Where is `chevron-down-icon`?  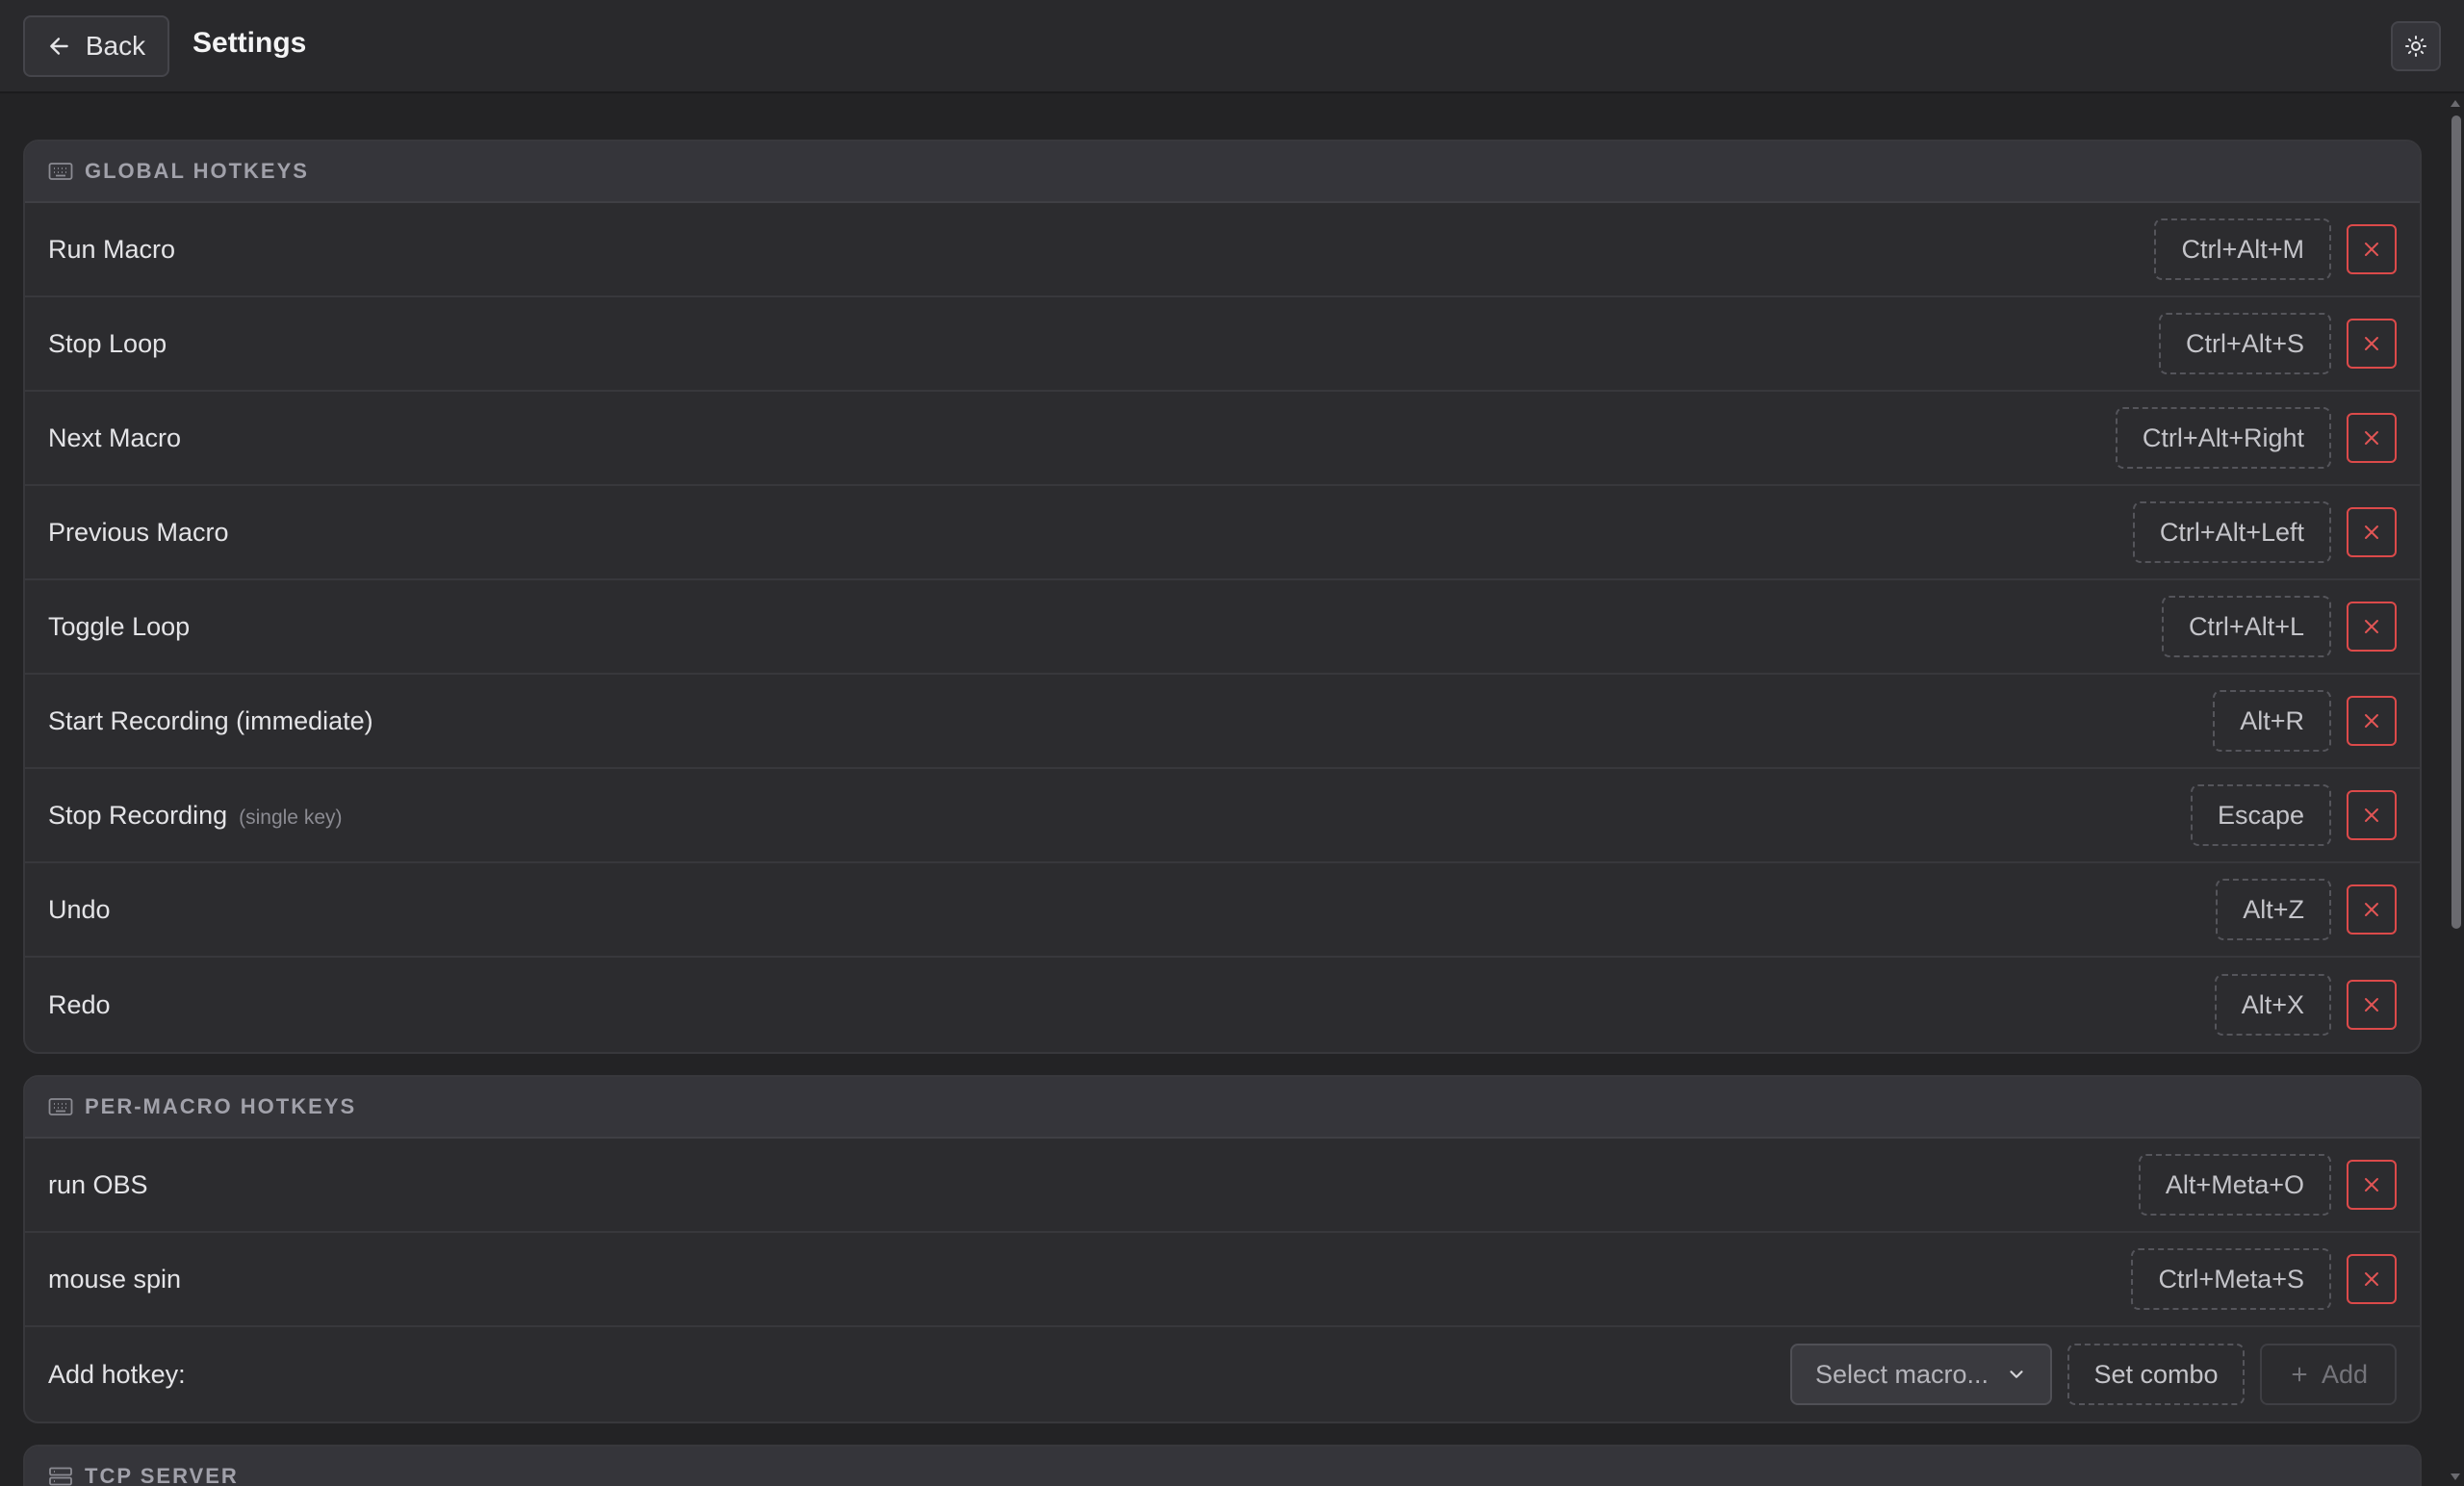 chevron-down-icon is located at coordinates (2016, 1374).